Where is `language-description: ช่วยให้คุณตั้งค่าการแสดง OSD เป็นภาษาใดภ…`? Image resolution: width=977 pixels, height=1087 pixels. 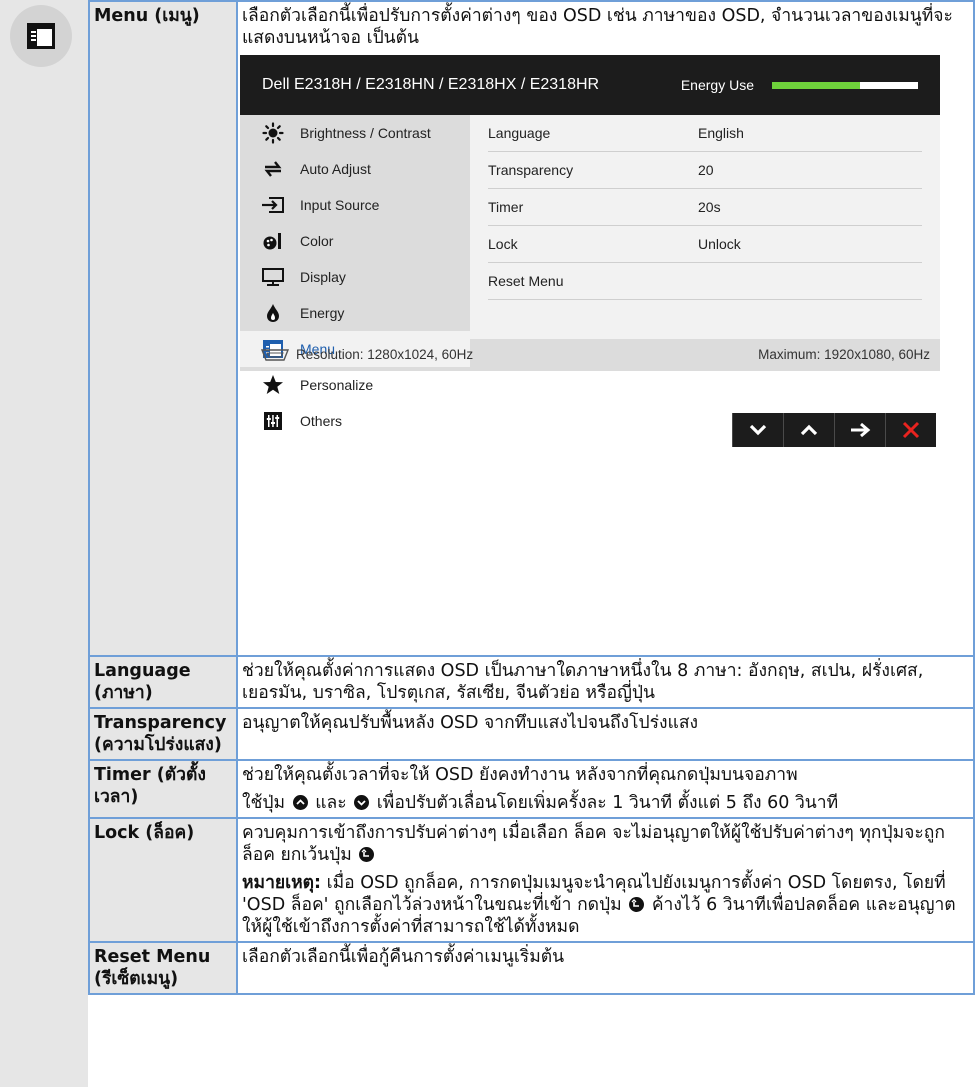 language-description: ช่วยให้คุณตั้งค่าการแสดง OSD เป็นภาษาใดภ… is located at coordinates (605, 682).